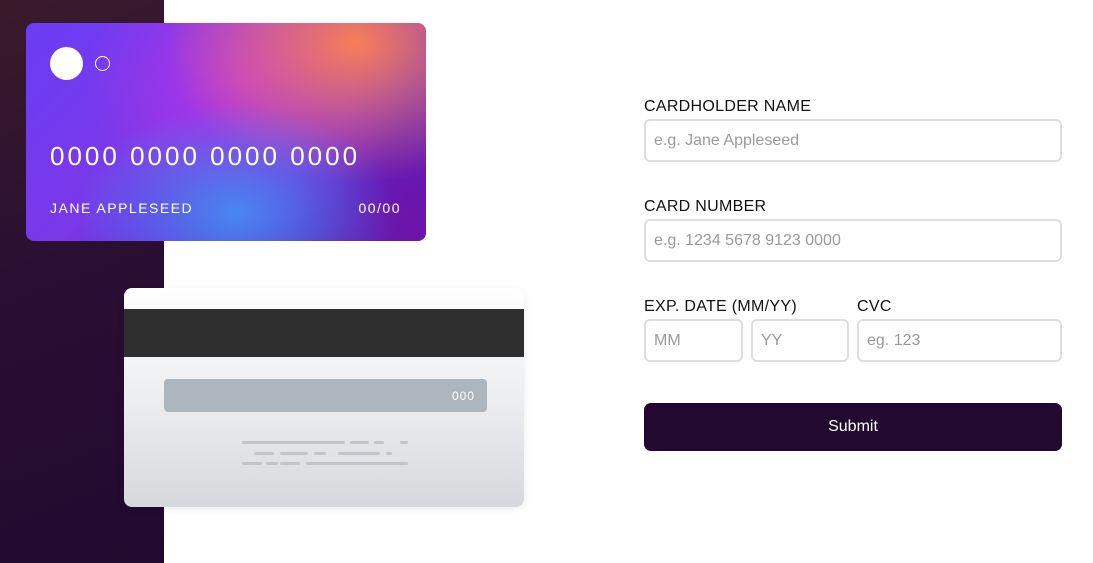  Describe the element at coordinates (324, 333) in the screenshot. I see `magnetic-stripe` at that location.